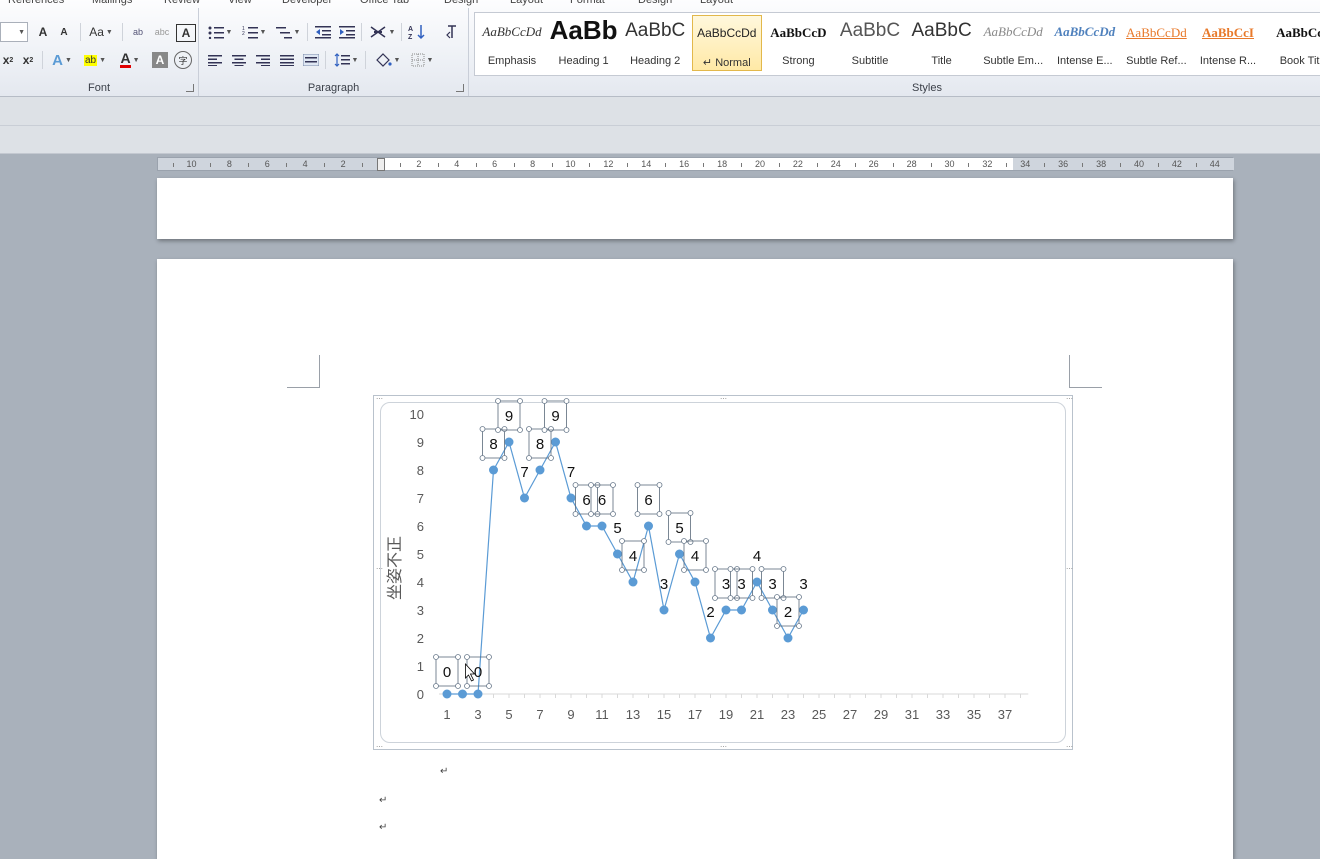  I want to click on ribbon-tab: Developer, so click(307, 3).